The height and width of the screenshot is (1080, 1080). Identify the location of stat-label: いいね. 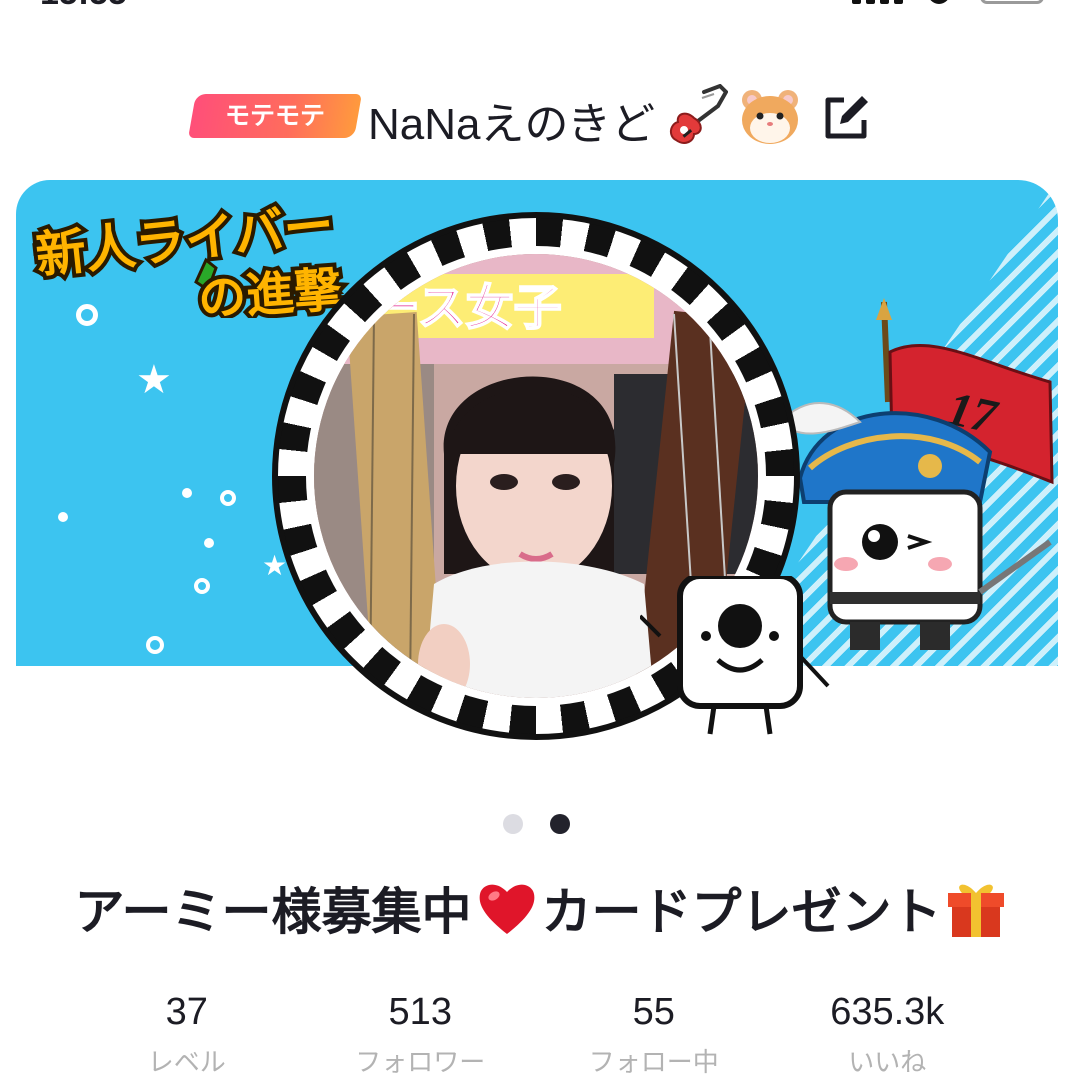
(887, 1063).